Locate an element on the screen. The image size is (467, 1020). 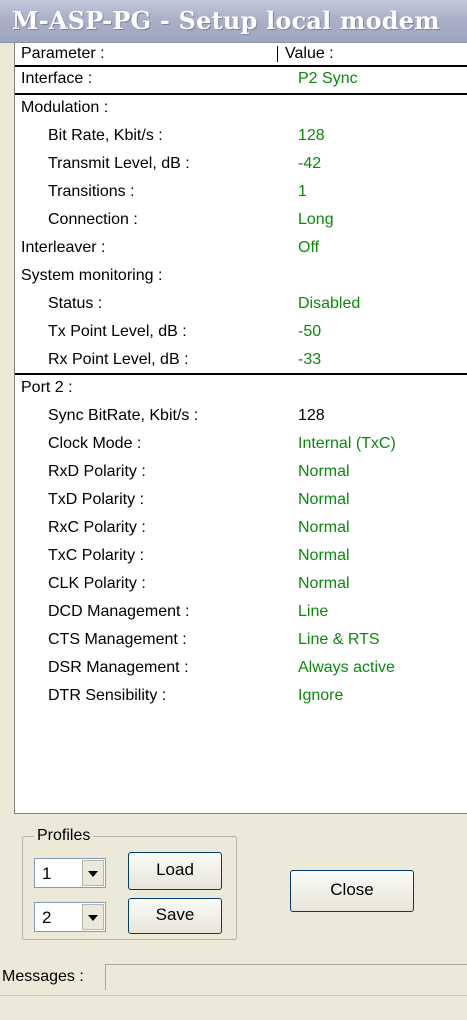
row-modulation: Modulation : is located at coordinates (241, 108).